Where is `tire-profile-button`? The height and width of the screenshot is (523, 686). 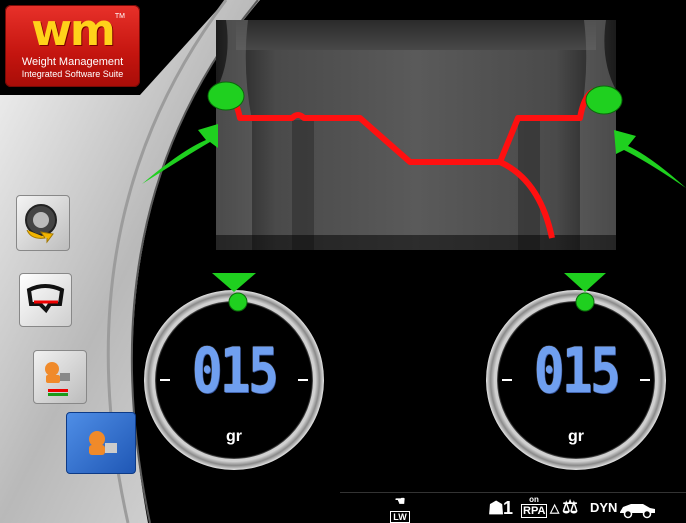
tire-profile-button is located at coordinates (45, 300).